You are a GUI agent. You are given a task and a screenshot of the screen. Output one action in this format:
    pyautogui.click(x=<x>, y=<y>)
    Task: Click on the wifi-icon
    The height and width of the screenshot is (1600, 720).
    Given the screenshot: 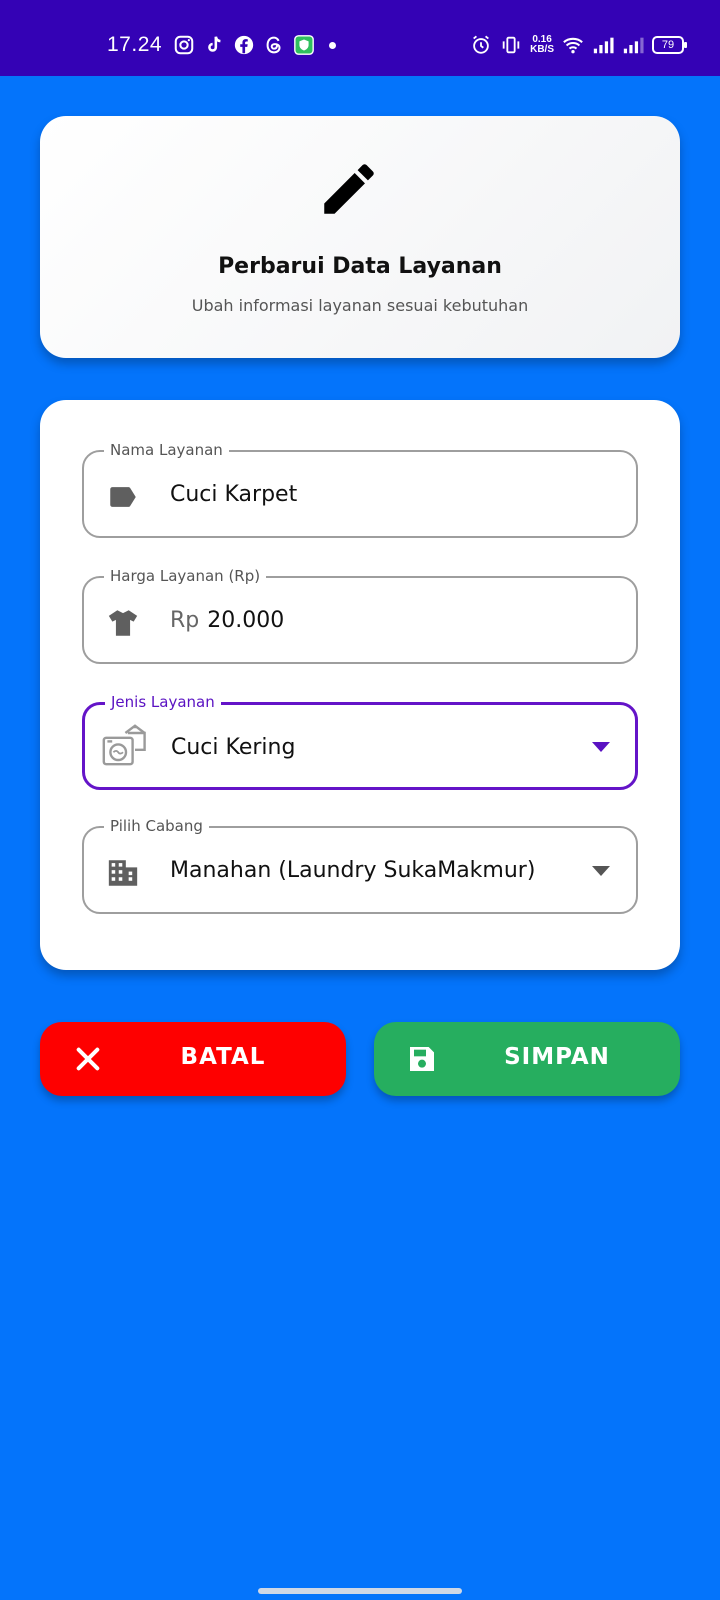 What is the action you would take?
    pyautogui.click(x=573, y=45)
    